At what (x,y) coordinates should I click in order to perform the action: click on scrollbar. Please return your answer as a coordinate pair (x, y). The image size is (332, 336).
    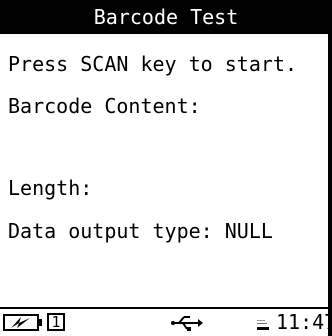
    Looking at the image, I should click on (330, 185).